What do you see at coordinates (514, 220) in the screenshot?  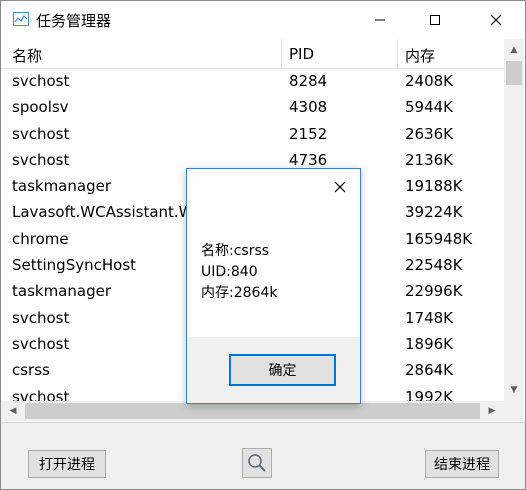 I see `vertical-scrollbar: ▲ ▼` at bounding box center [514, 220].